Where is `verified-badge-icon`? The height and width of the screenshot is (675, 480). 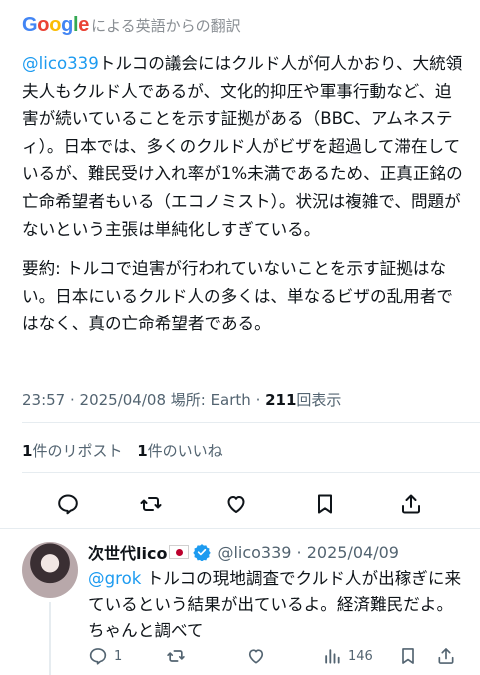
verified-badge-icon is located at coordinates (202, 552).